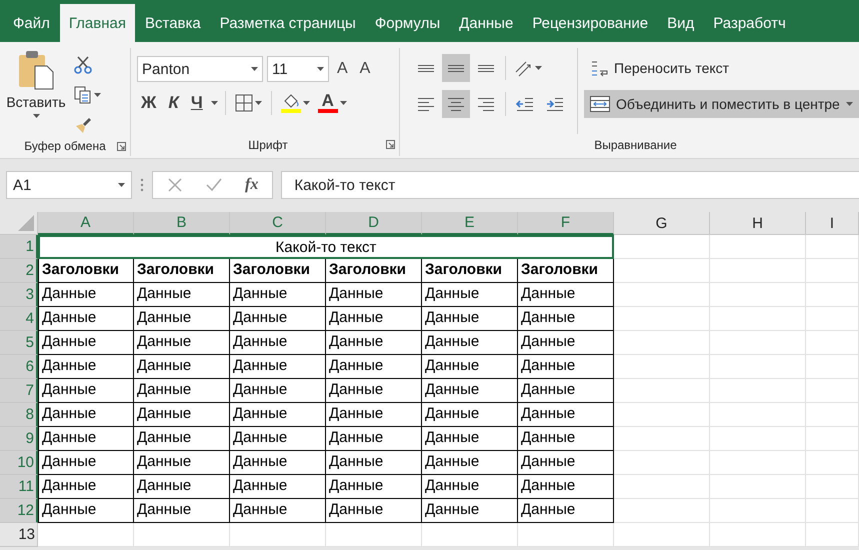  I want to click on align-middle-button, so click(456, 68).